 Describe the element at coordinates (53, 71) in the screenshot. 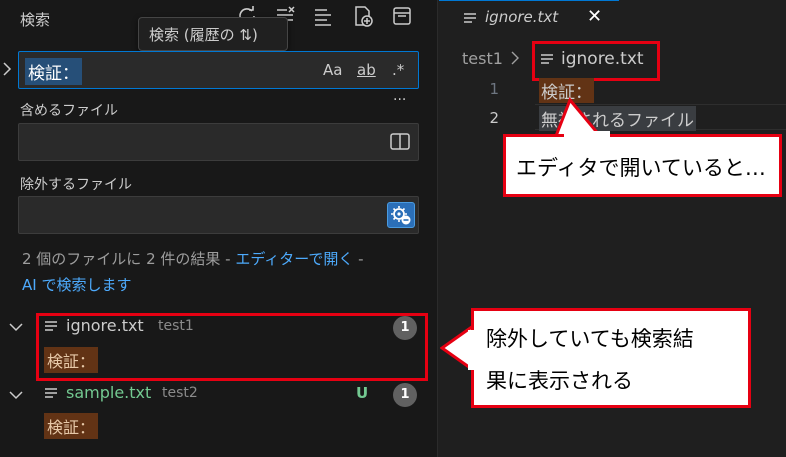

I see `search-input-value: 検証：` at that location.